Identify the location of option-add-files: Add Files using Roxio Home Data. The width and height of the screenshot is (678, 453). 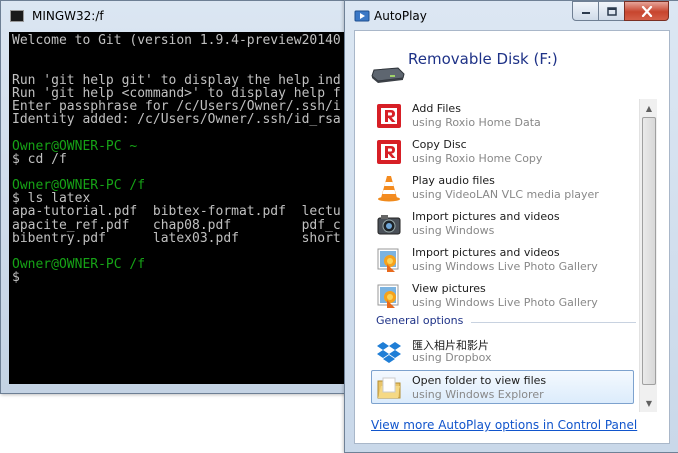
(504, 116).